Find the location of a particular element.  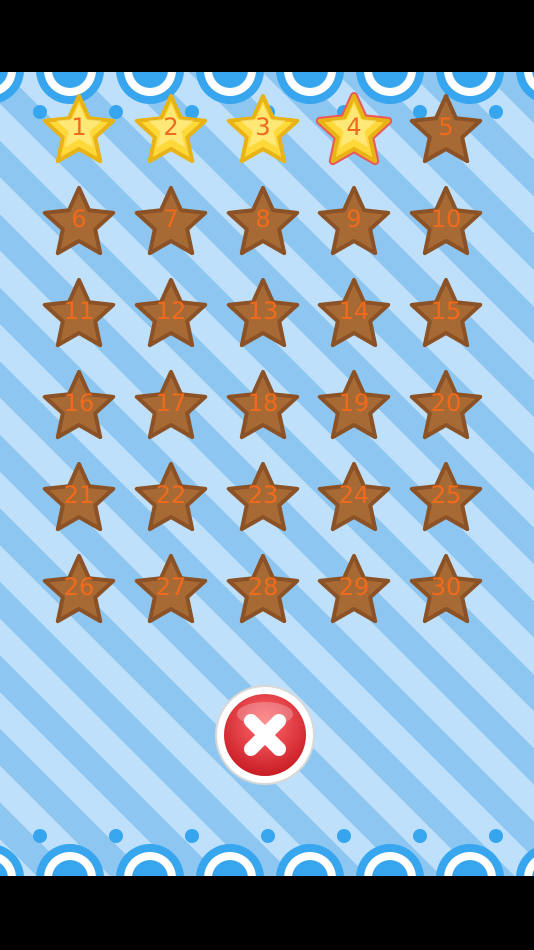

level-number: 7 is located at coordinates (171, 219).